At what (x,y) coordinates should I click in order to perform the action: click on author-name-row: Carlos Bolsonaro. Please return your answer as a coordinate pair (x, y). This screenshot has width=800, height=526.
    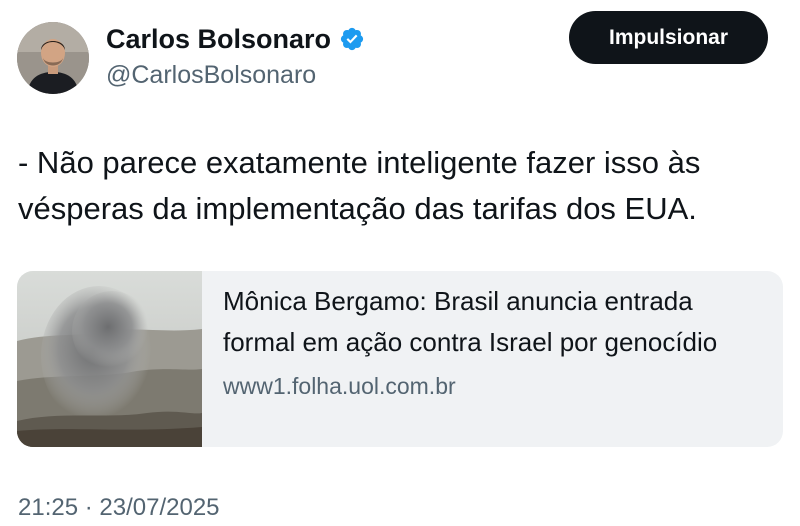
    Looking at the image, I should click on (235, 39).